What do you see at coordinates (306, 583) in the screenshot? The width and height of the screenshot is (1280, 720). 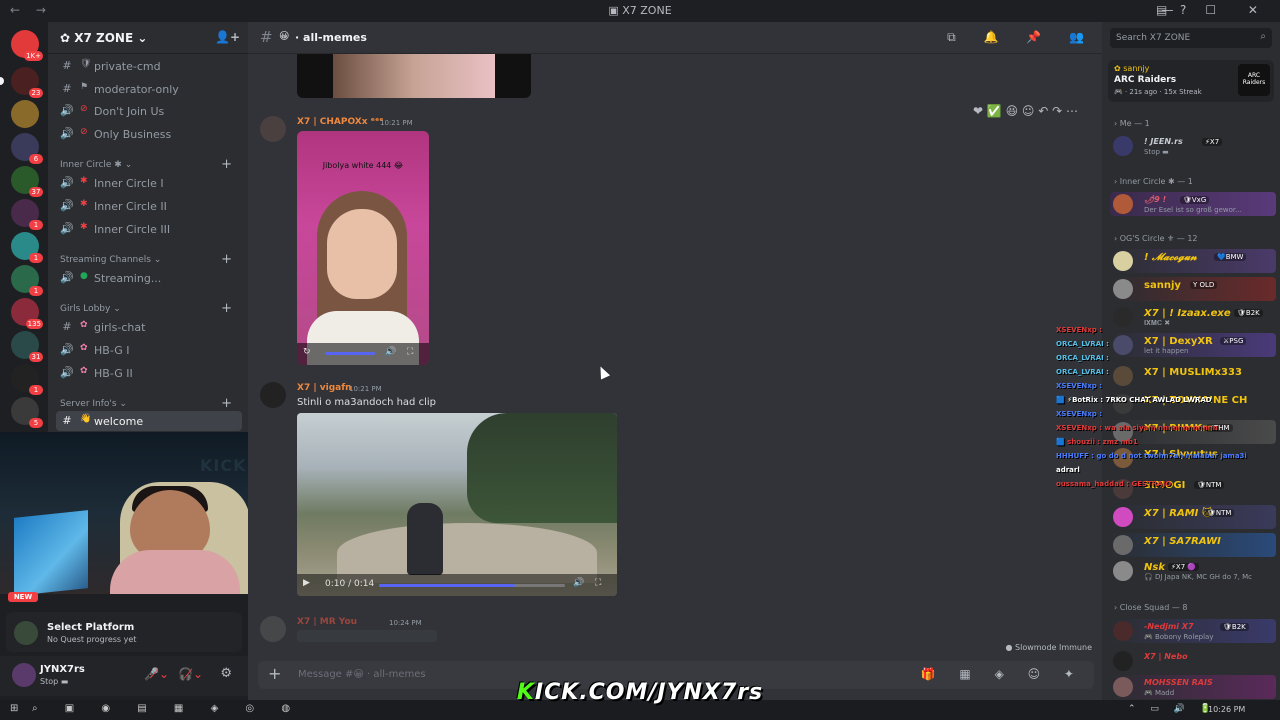 I see `play-icon: ▶` at bounding box center [306, 583].